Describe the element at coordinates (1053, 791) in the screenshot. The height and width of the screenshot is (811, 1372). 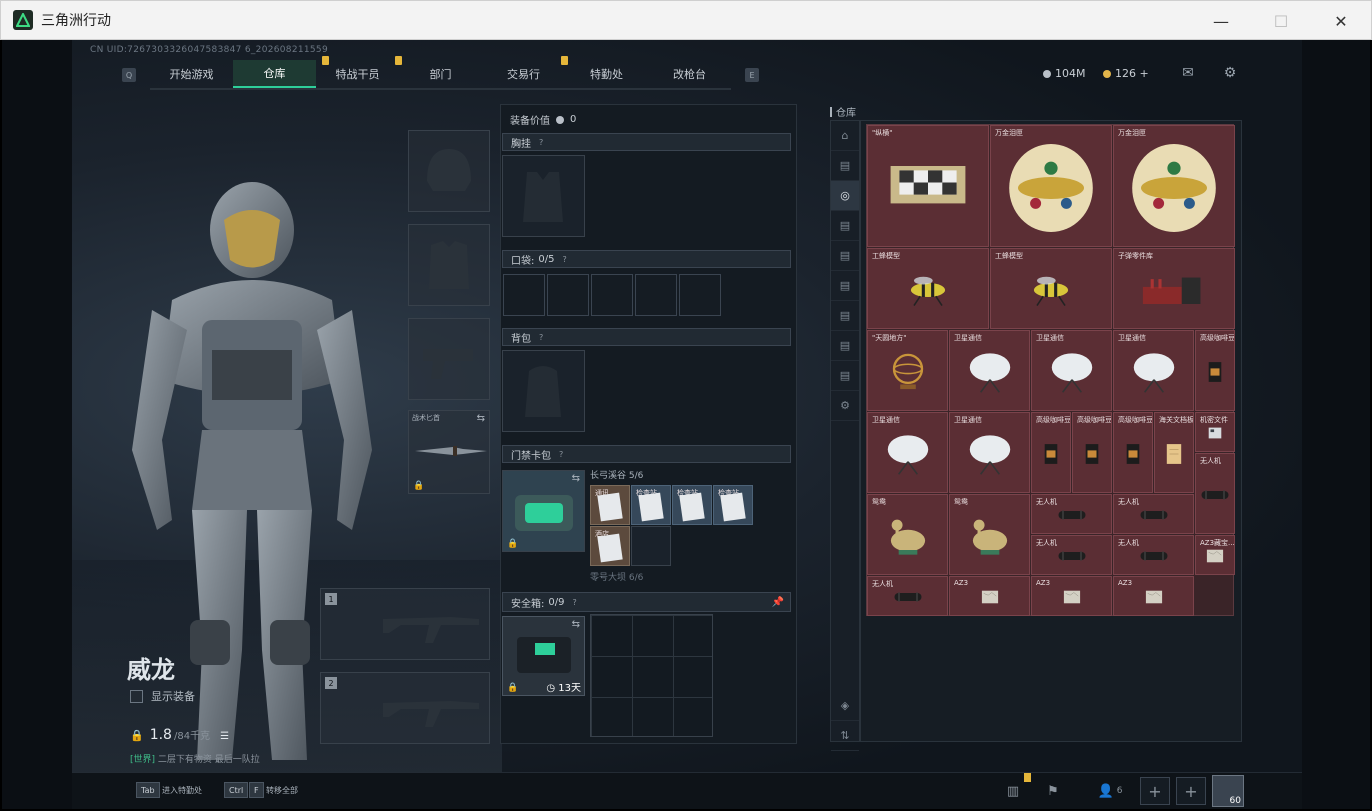
I see `flag-icon: ⚑` at that location.